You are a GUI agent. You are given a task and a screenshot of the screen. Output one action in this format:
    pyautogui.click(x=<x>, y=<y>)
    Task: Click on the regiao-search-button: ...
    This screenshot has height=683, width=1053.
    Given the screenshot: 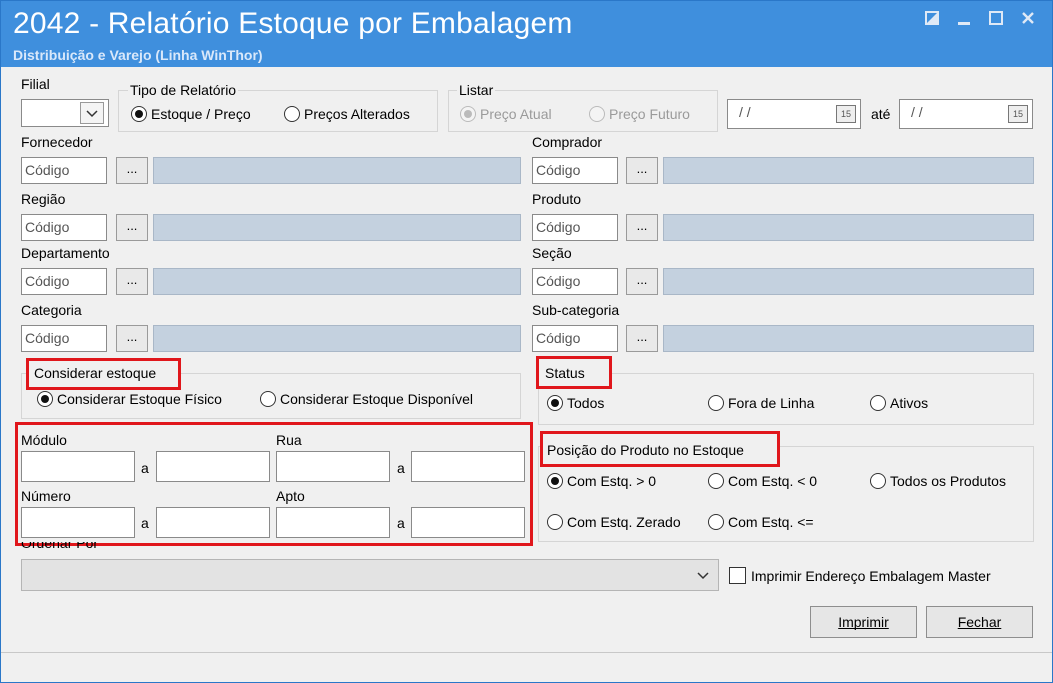 What is the action you would take?
    pyautogui.click(x=132, y=227)
    